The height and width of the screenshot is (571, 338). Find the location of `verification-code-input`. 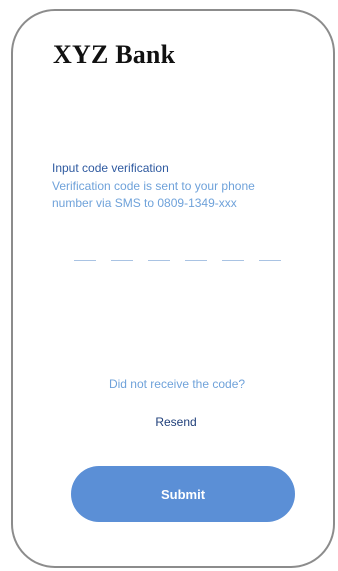

verification-code-input is located at coordinates (178, 261).